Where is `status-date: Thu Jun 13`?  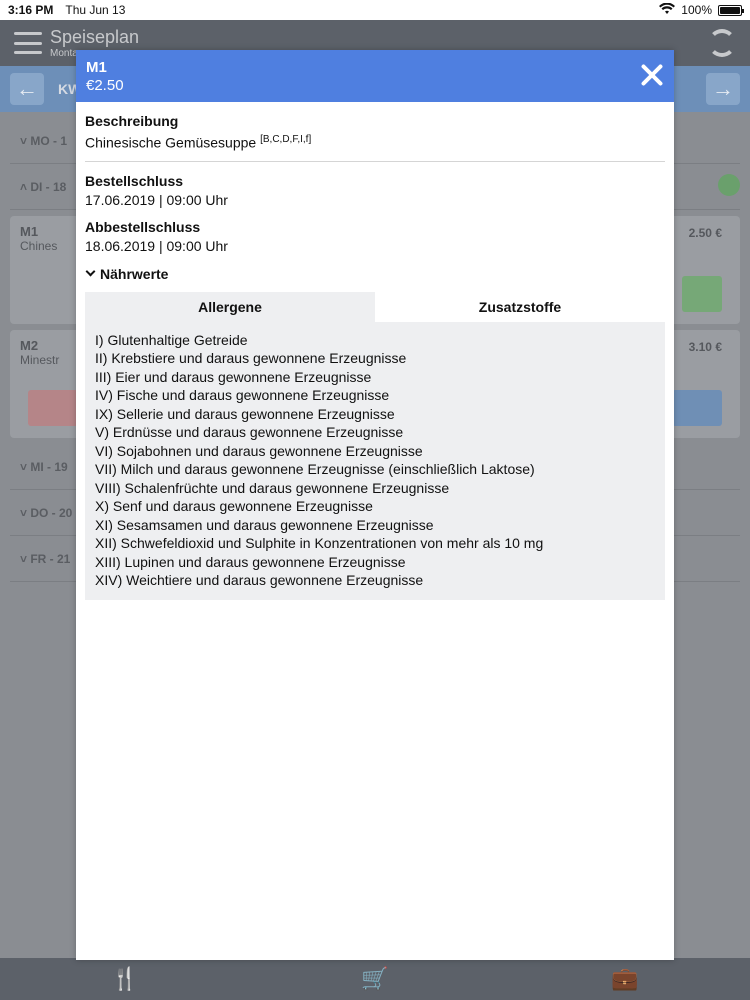
status-date: Thu Jun 13 is located at coordinates (95, 10).